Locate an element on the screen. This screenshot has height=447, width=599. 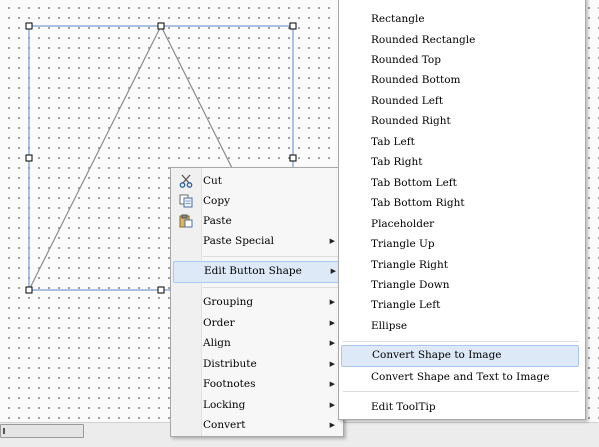
menu-item-label: Convert is located at coordinates (224, 425).